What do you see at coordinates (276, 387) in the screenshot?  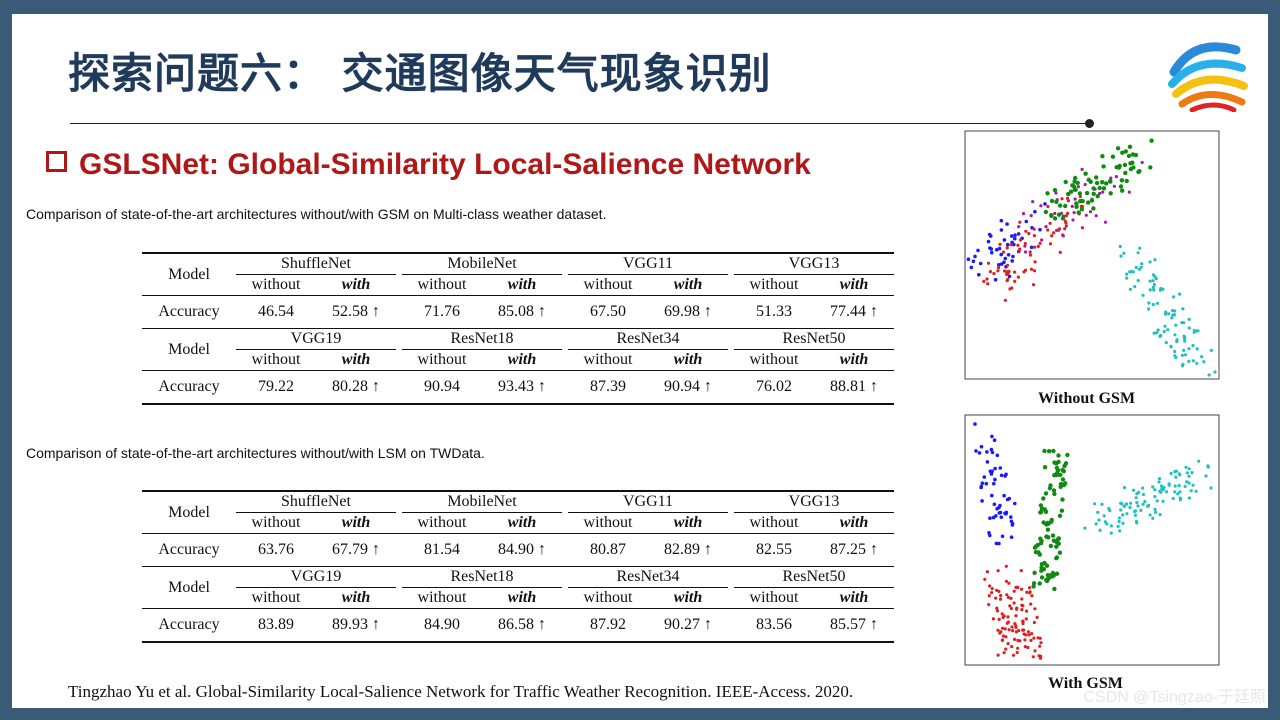 I see `accuracy-value: 79.22` at bounding box center [276, 387].